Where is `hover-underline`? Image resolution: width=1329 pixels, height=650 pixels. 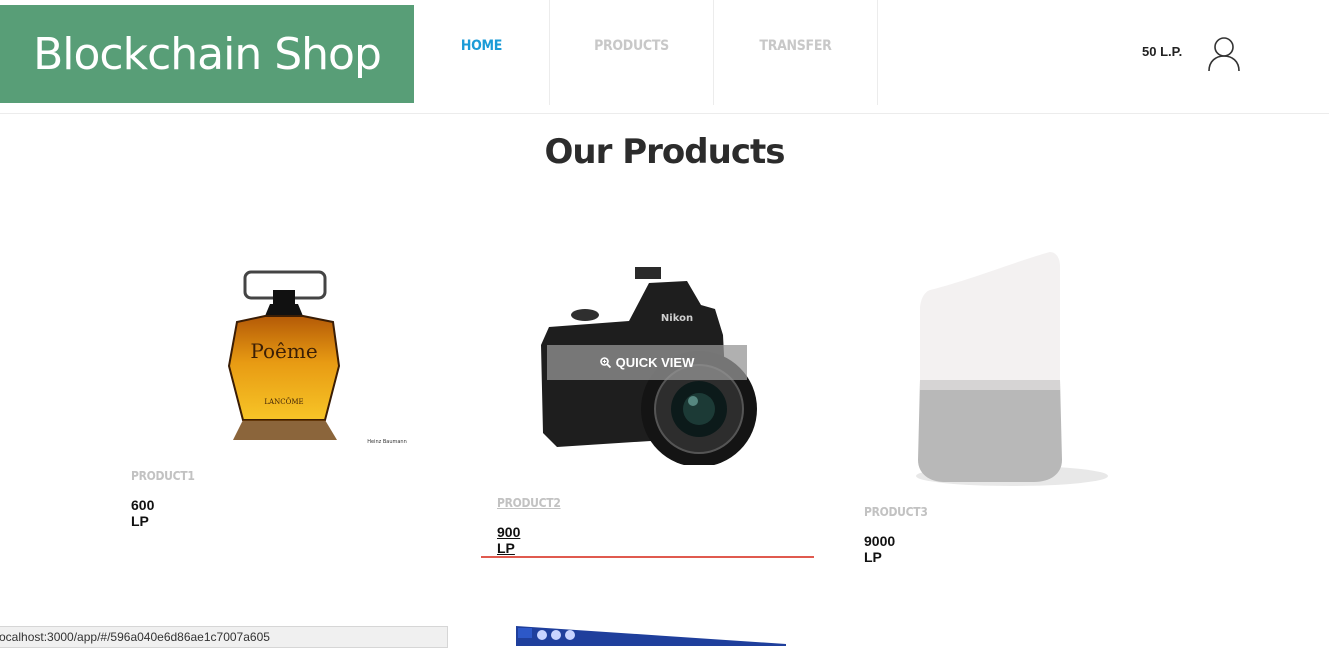 hover-underline is located at coordinates (647, 557).